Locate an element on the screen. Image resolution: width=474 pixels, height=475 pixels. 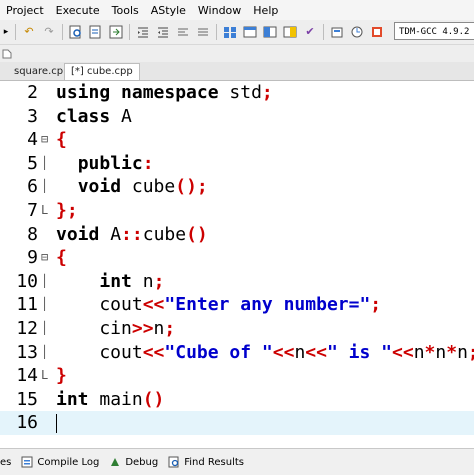
code-text: cin>>n; is located at coordinates (116, 328).